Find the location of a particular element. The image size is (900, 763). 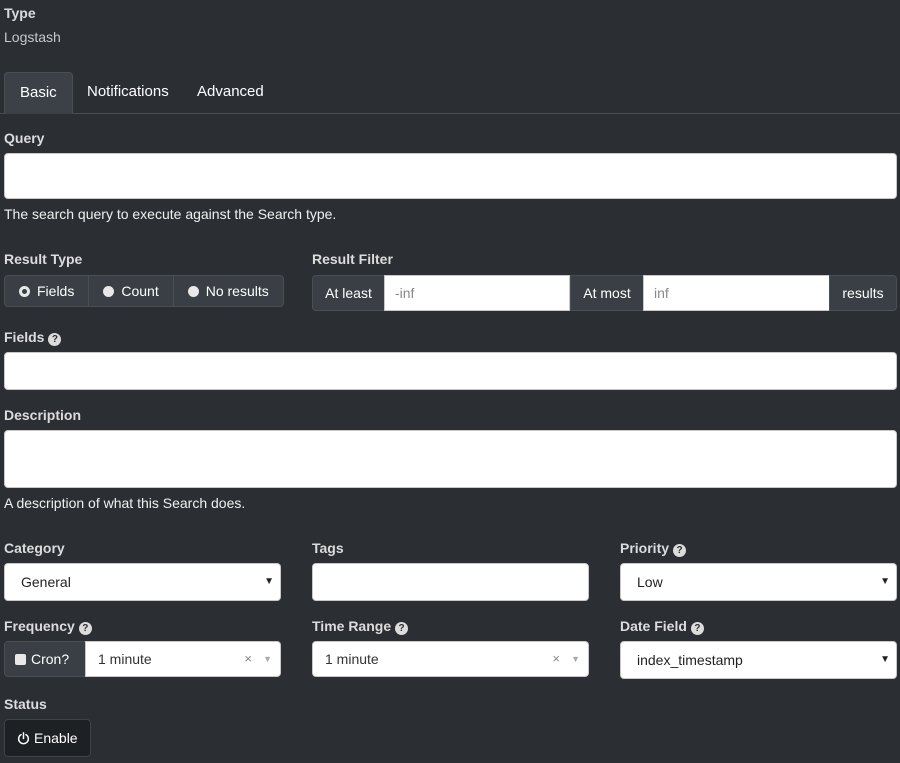

cron-label: Cron? is located at coordinates (50, 659).